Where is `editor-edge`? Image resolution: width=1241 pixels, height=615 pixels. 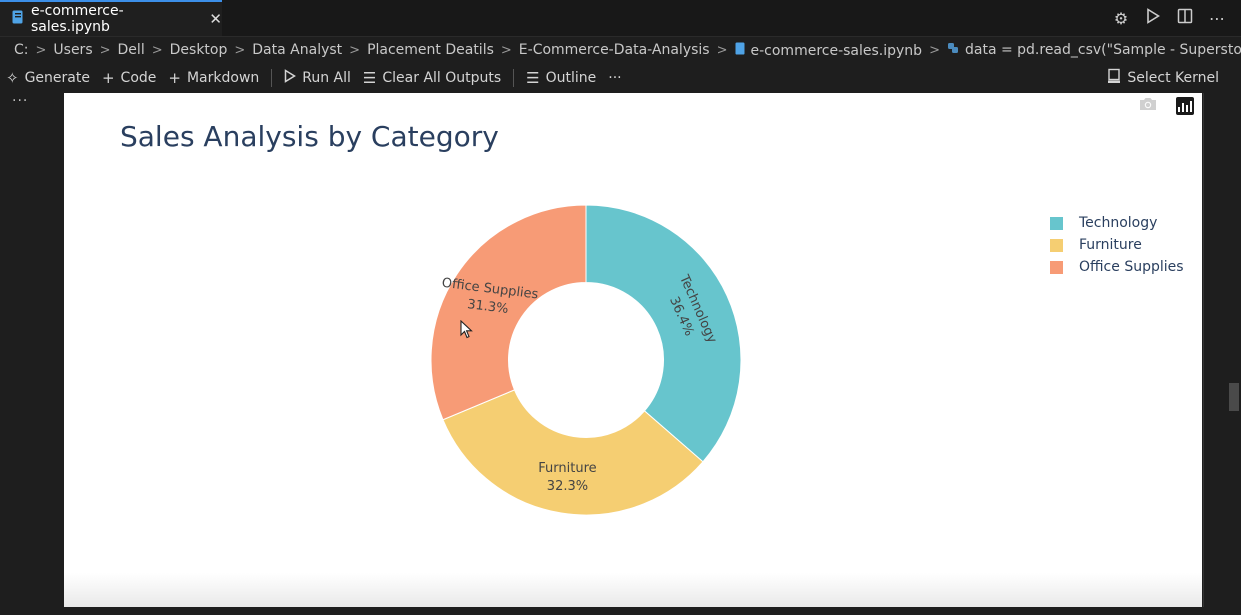
editor-edge is located at coordinates (1203, 350).